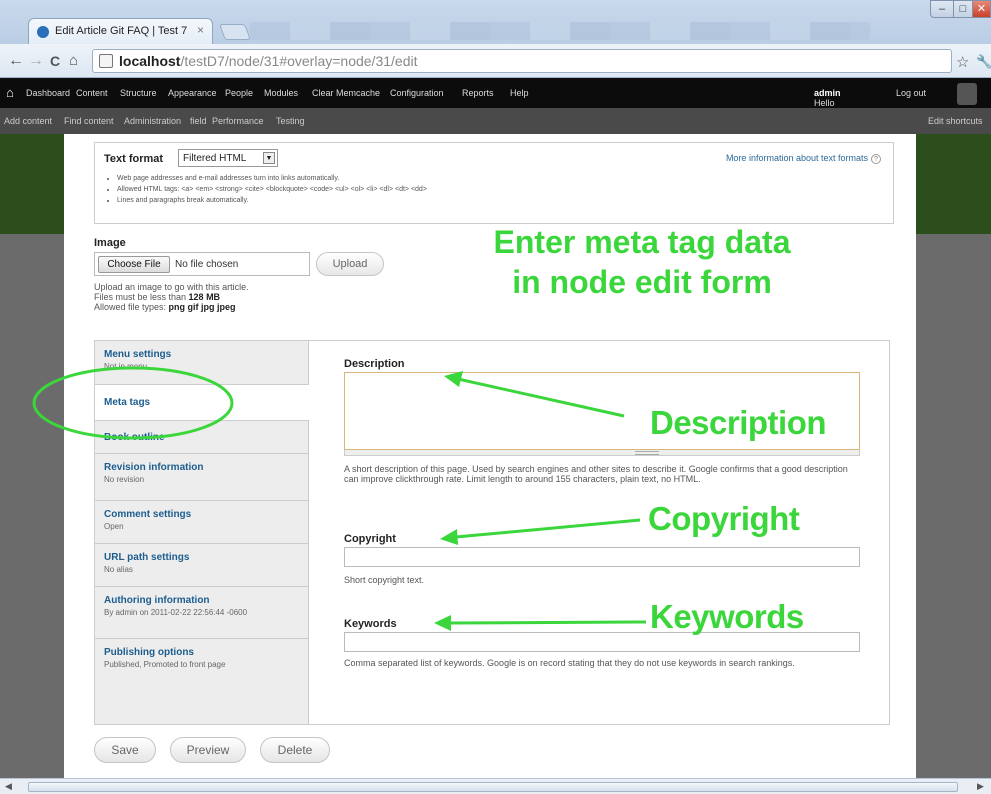 The width and height of the screenshot is (991, 794). I want to click on file-input: Choose File No file chosen, so click(202, 264).